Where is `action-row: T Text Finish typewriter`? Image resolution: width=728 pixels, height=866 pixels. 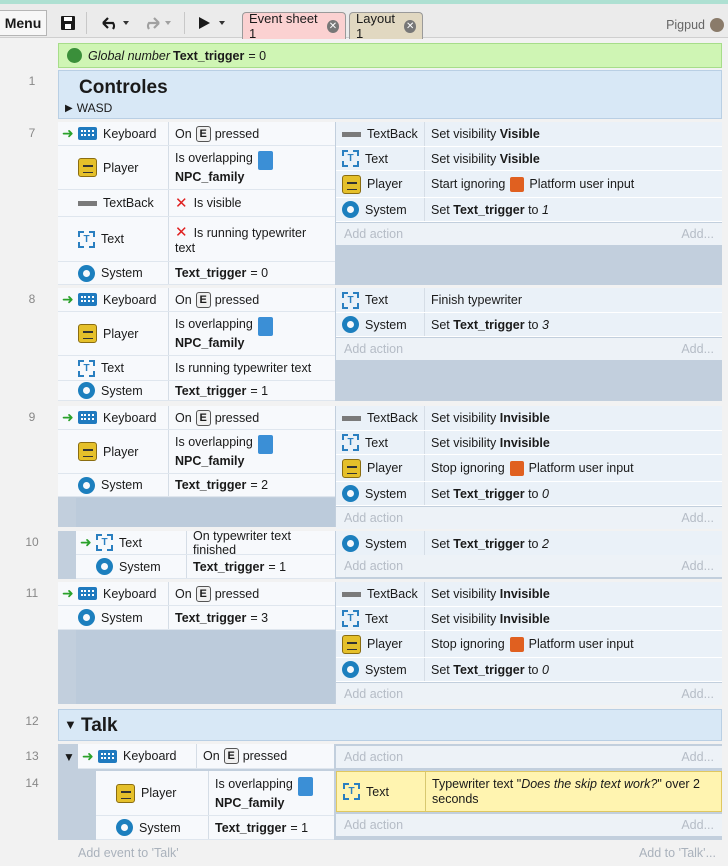
action-row: T Text Finish typewriter is located at coordinates (529, 300).